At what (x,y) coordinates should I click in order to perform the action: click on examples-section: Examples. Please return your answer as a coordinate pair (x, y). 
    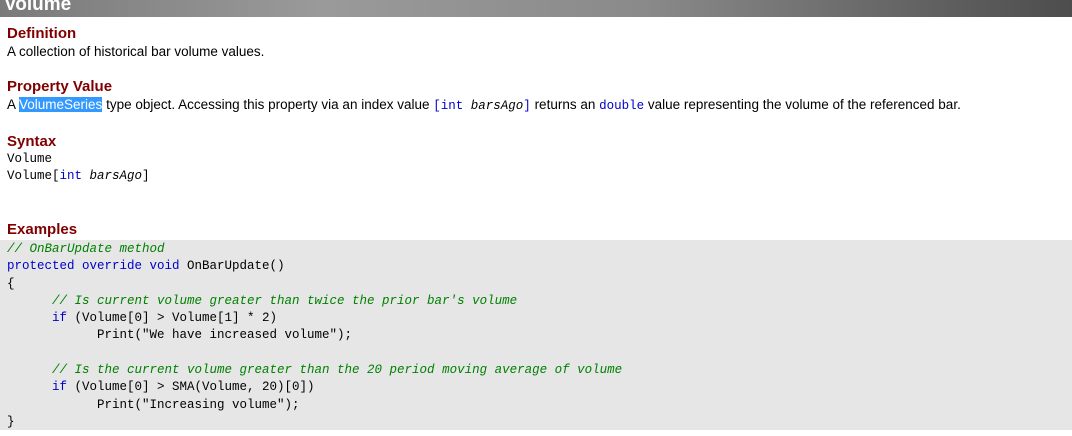
    Looking at the image, I should click on (42, 230).